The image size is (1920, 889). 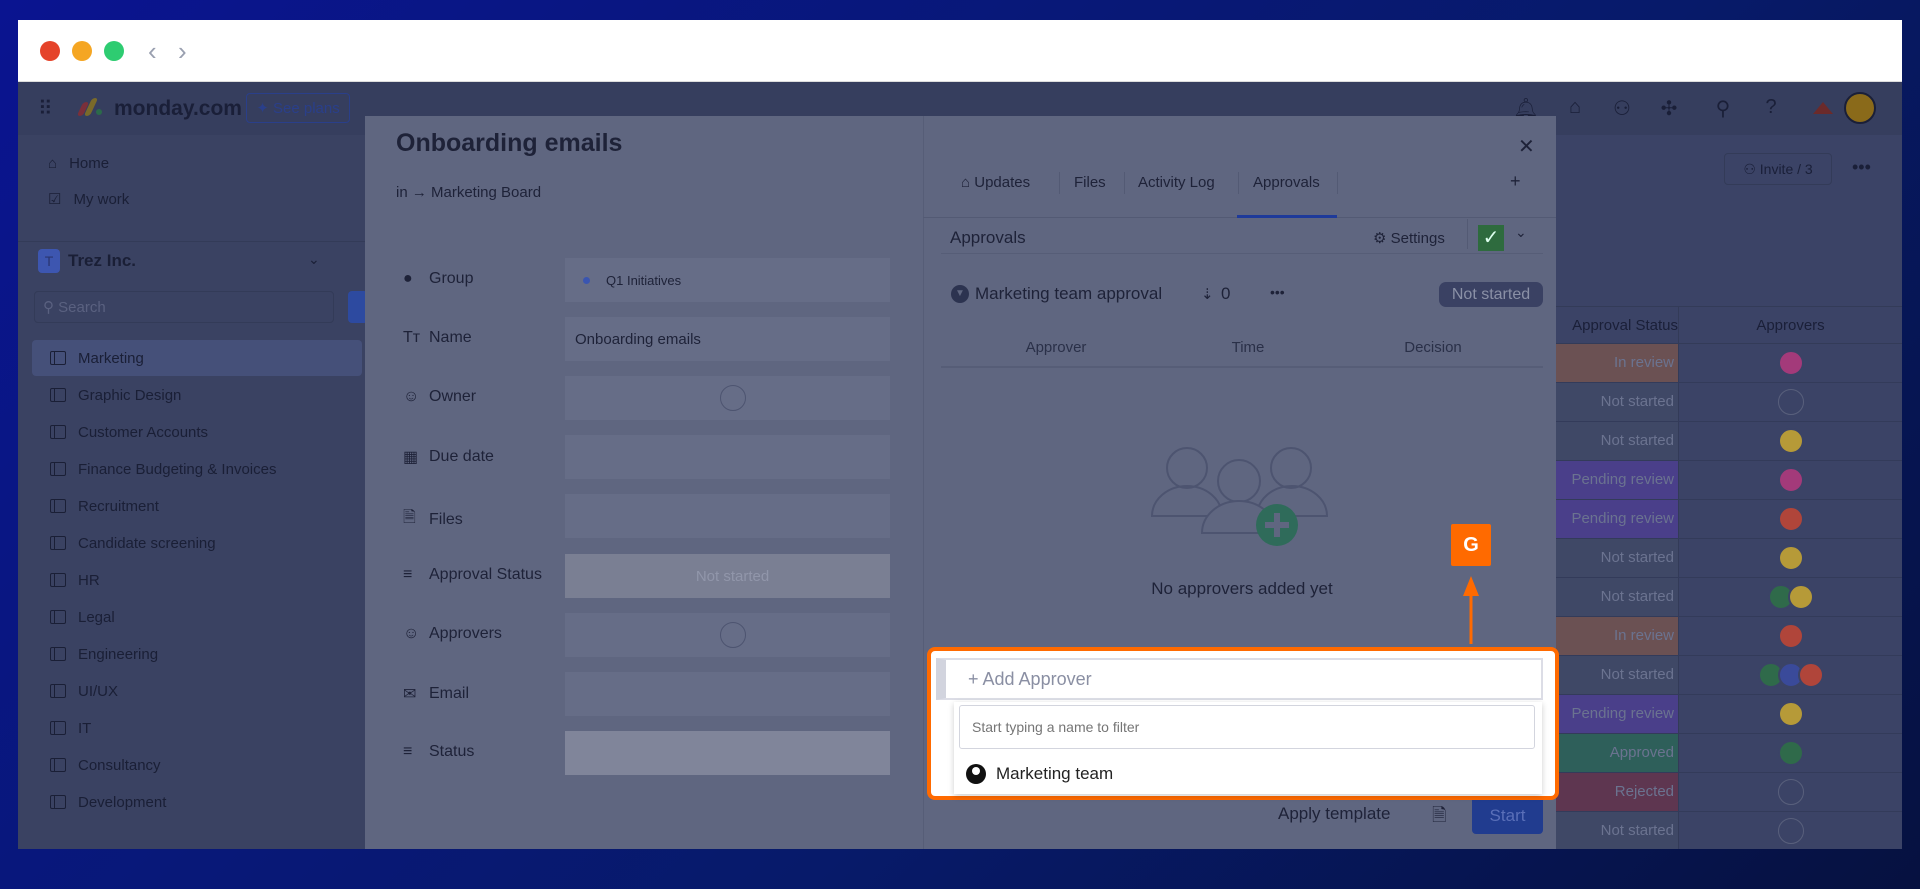 What do you see at coordinates (114, 51) in the screenshot?
I see `maximize-window-button` at bounding box center [114, 51].